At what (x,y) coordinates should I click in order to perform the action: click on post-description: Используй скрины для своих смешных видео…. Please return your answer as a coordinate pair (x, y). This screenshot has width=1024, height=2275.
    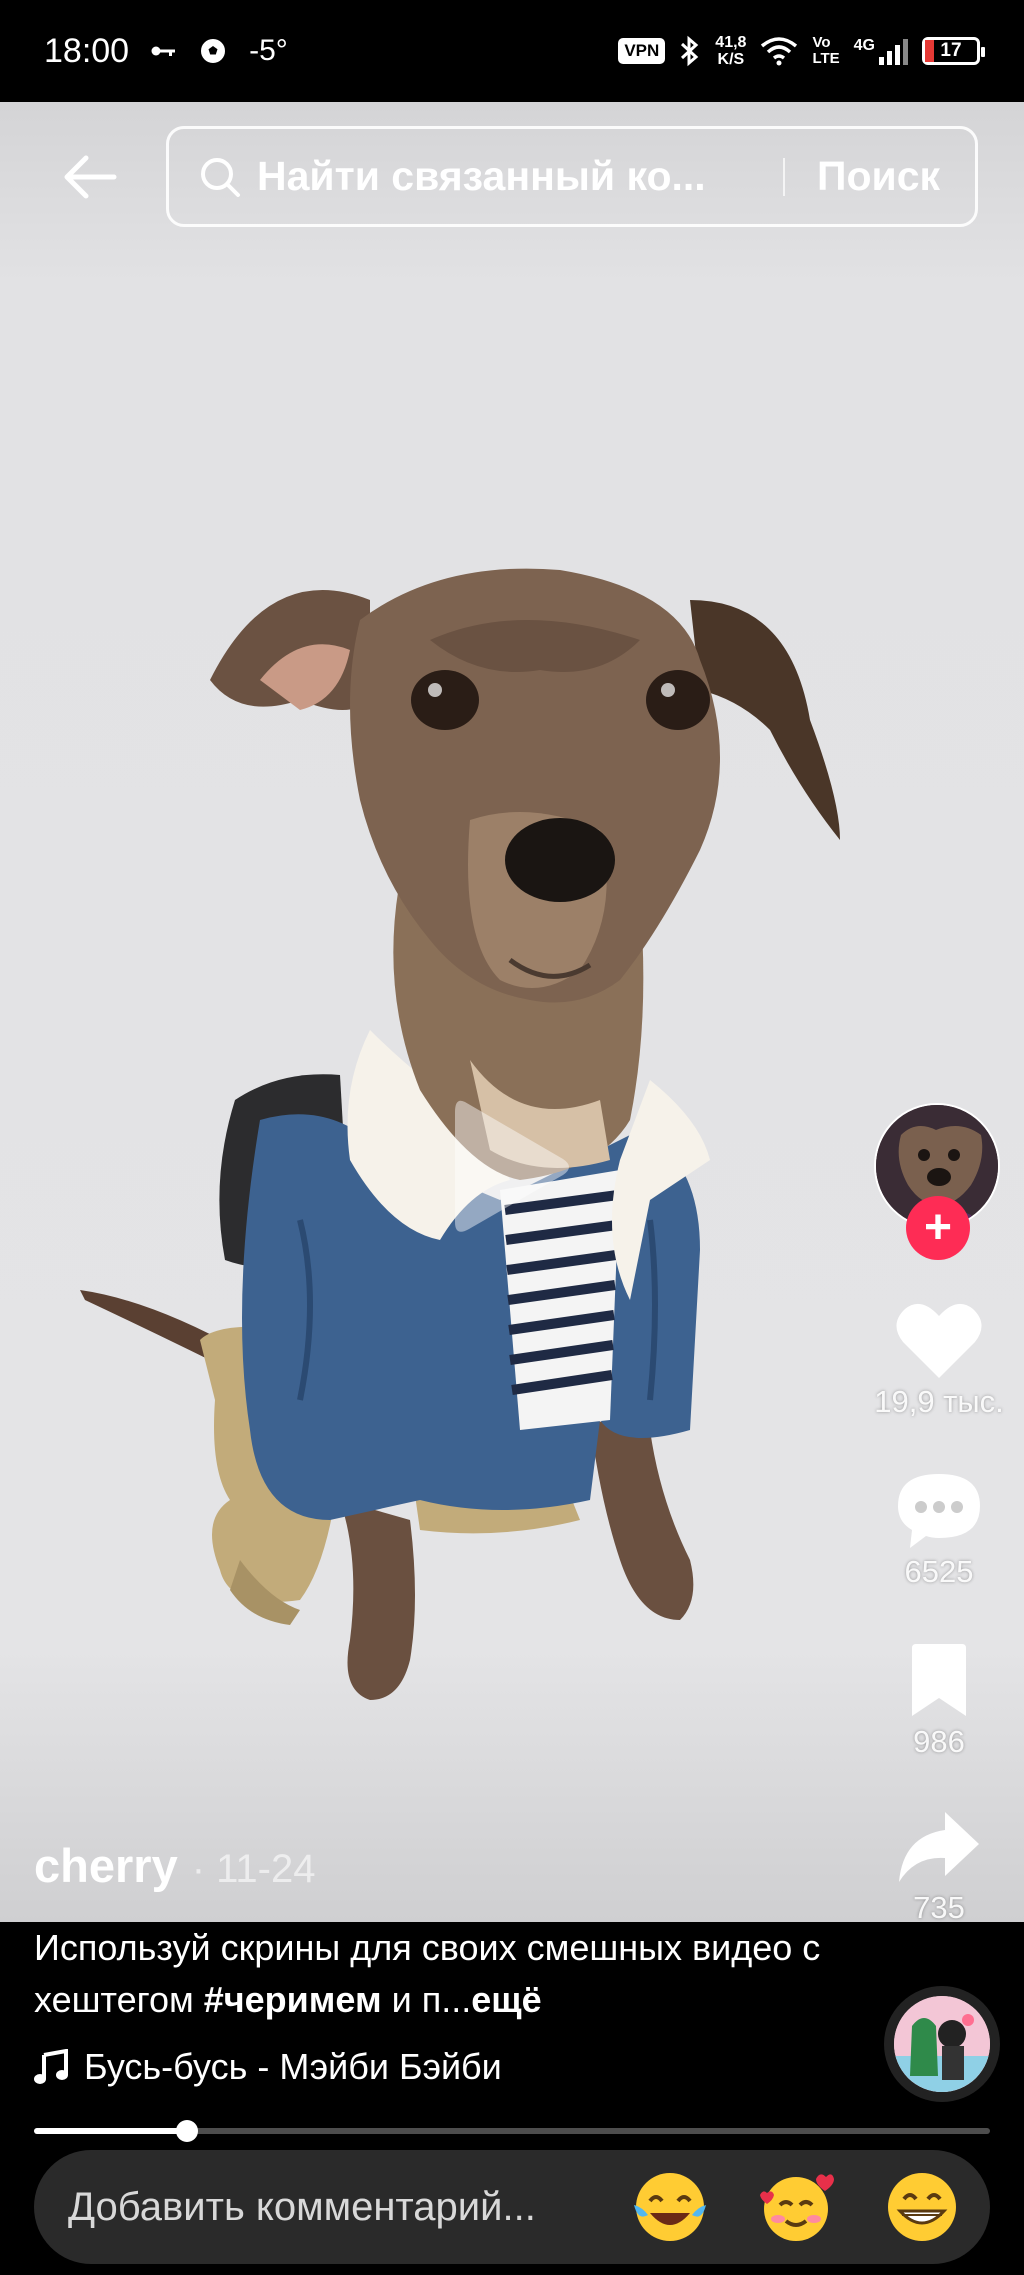
    Looking at the image, I should click on (449, 1974).